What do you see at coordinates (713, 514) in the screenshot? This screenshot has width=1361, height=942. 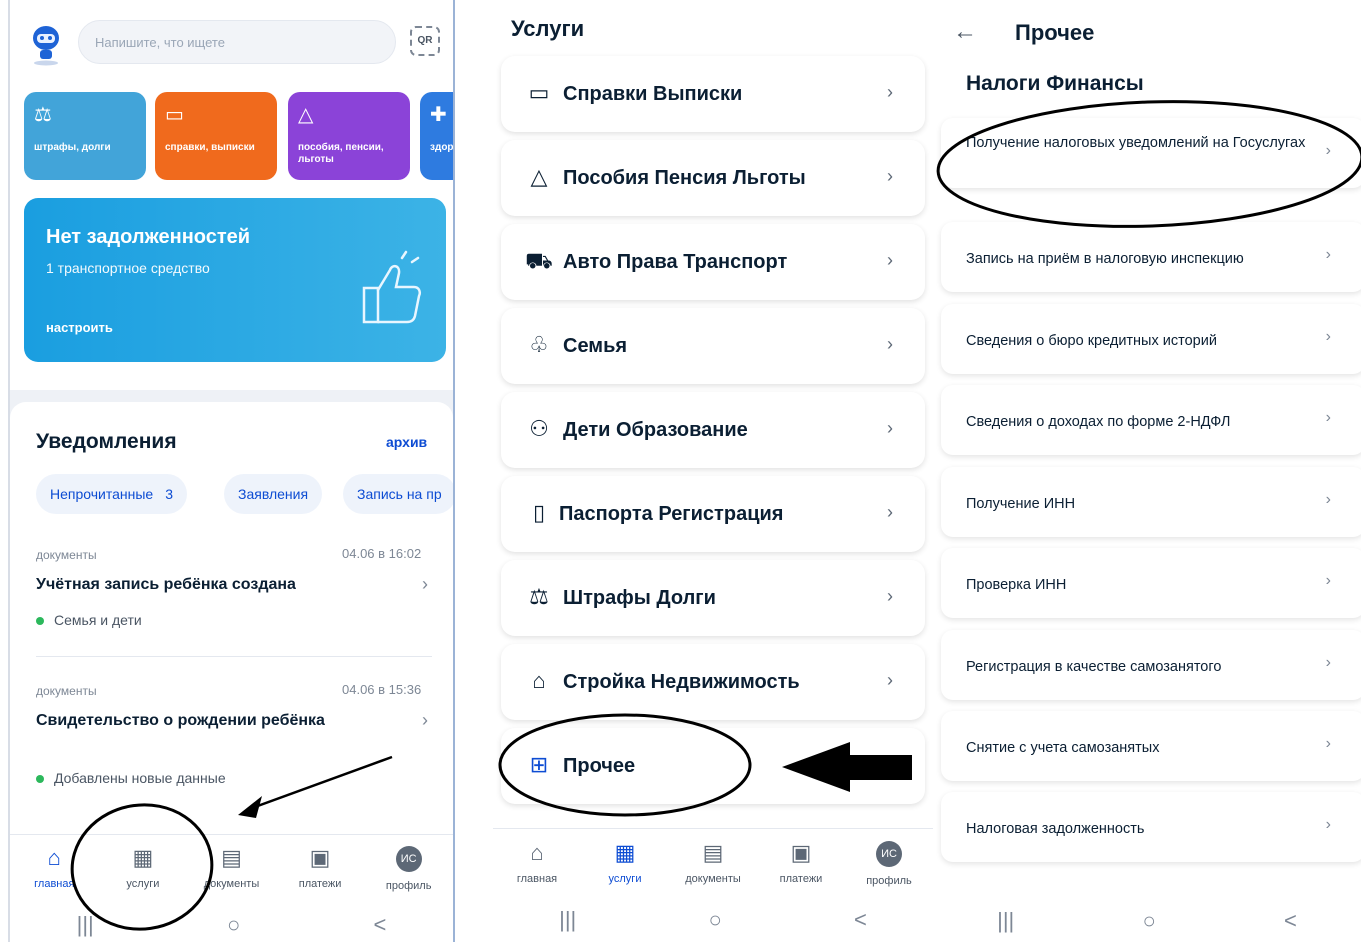 I see `service-passport: ▯ Паспорта Регистрация ›` at bounding box center [713, 514].